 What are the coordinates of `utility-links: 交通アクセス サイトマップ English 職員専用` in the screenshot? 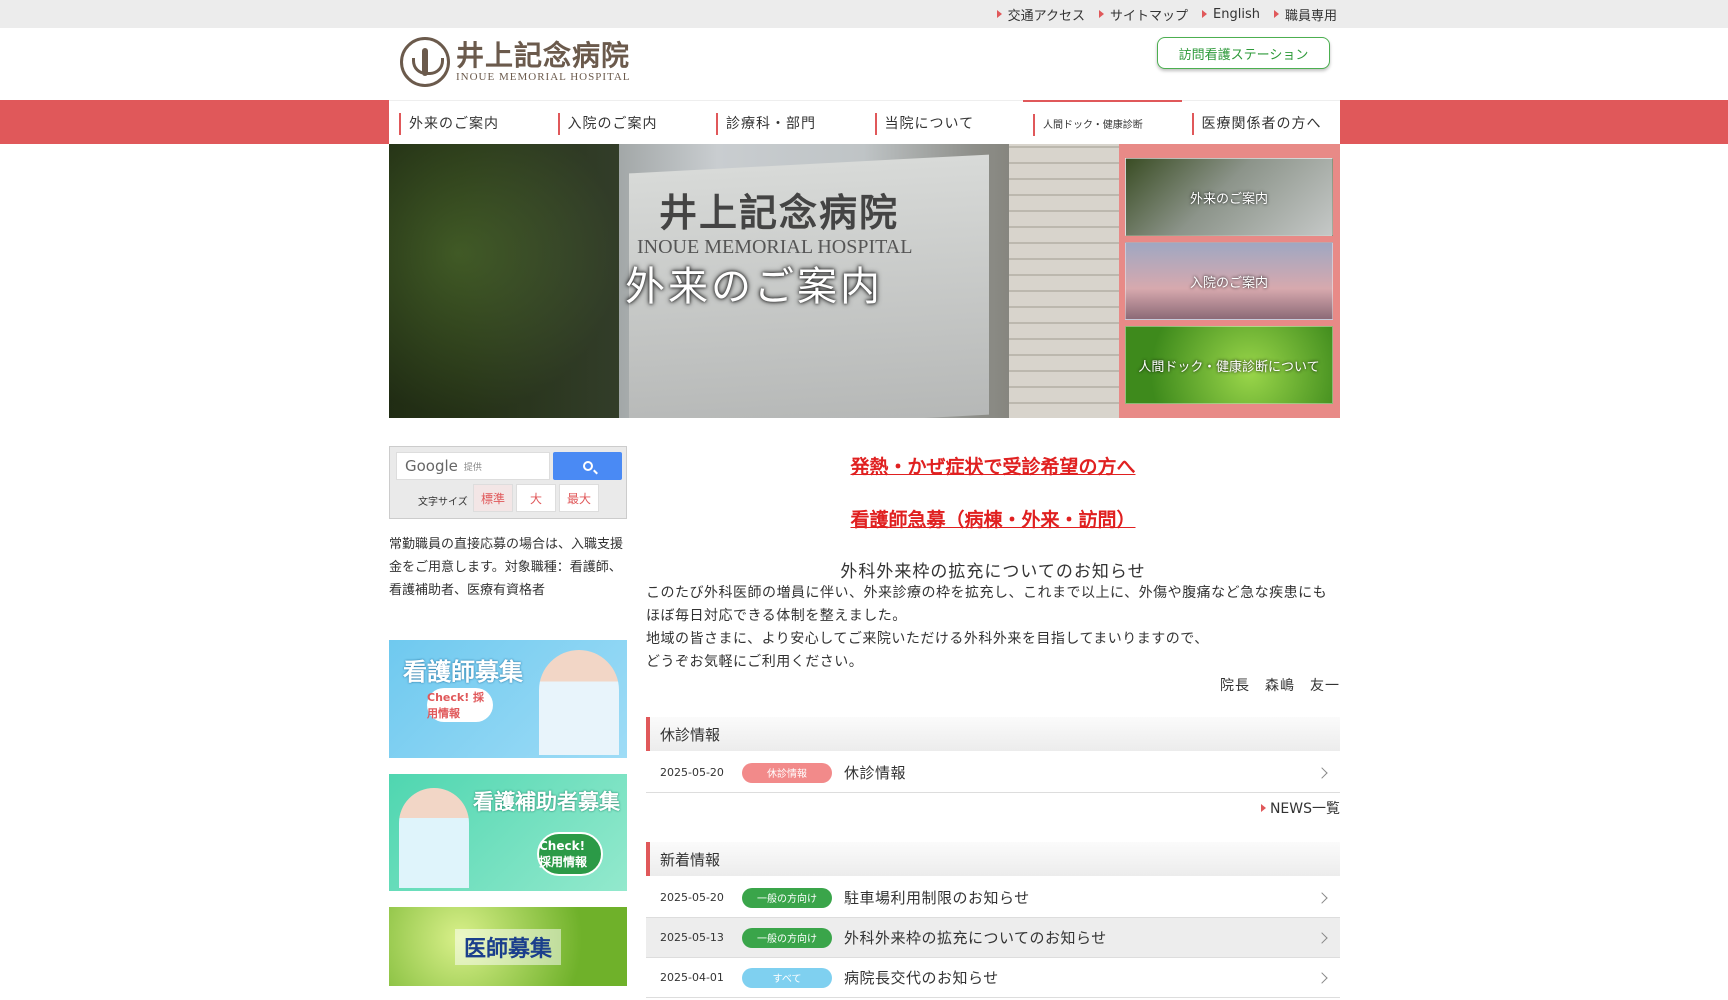 It's located at (1160, 14).